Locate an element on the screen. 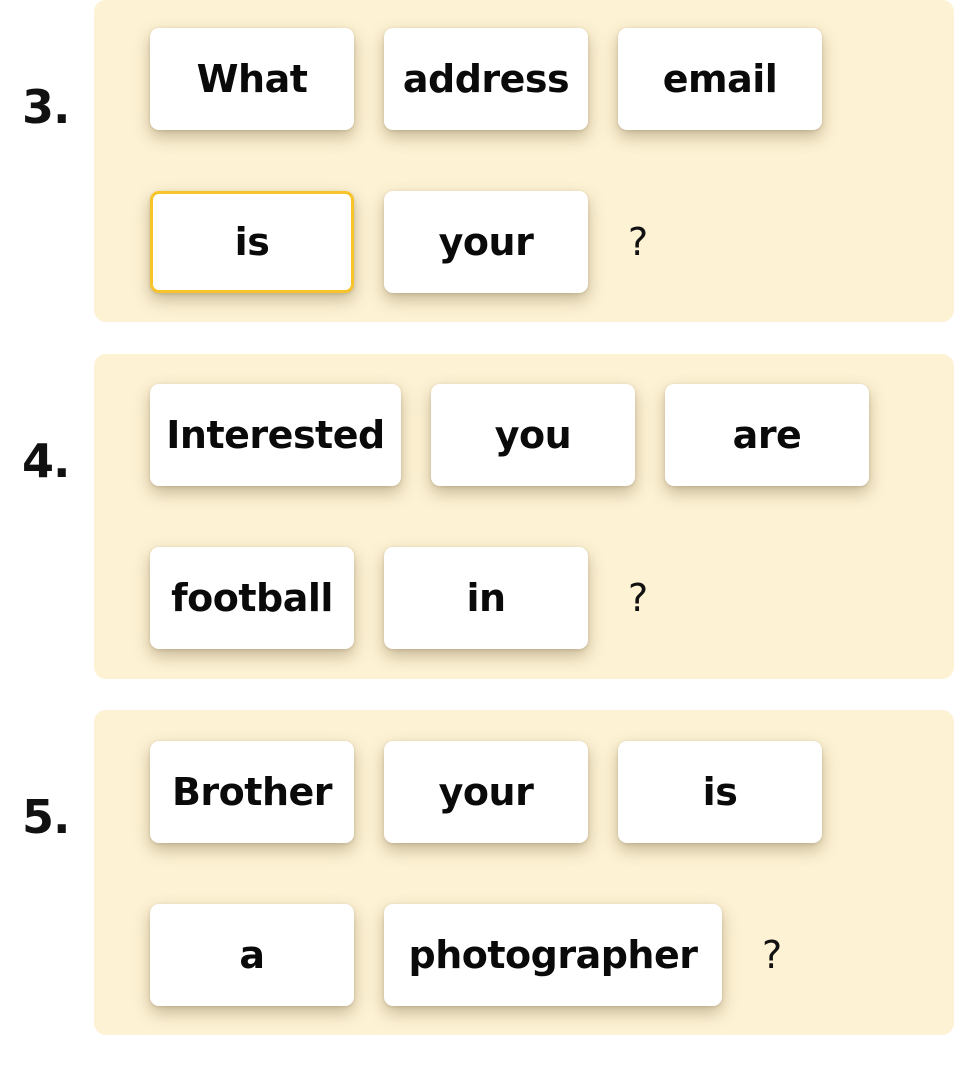 Image resolution: width=966 pixels, height=1074 pixels. word-tile: address is located at coordinates (486, 79).